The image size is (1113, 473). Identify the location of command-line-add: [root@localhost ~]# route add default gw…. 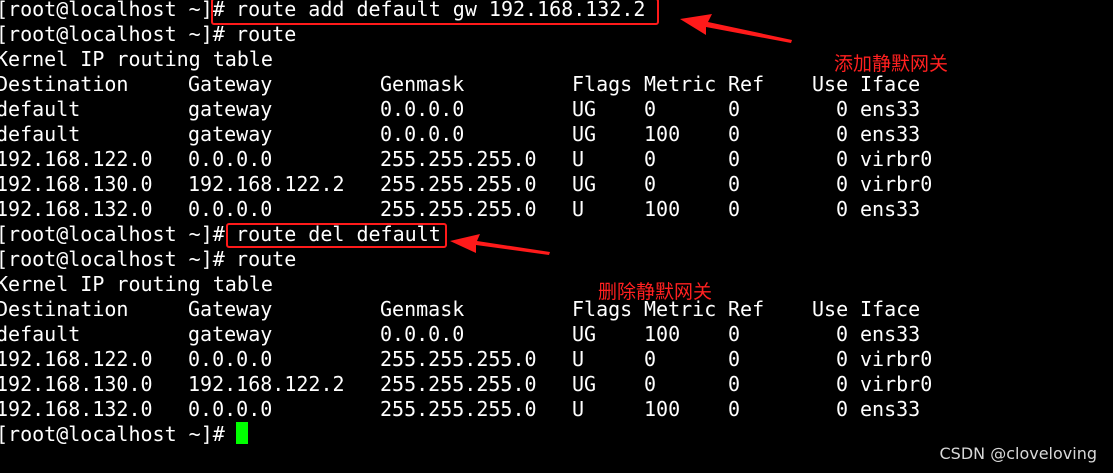
(322, 11).